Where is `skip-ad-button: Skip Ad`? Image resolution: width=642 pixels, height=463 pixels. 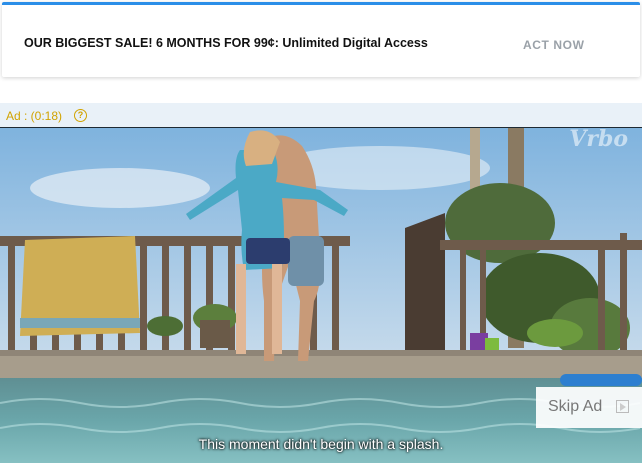
skip-ad-button: Skip Ad is located at coordinates (589, 407).